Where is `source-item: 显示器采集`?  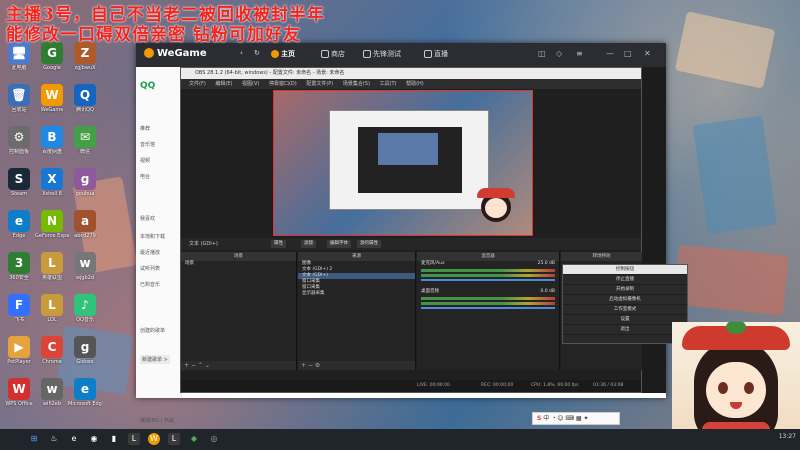
source-item: 显示器采集 is located at coordinates (356, 294).